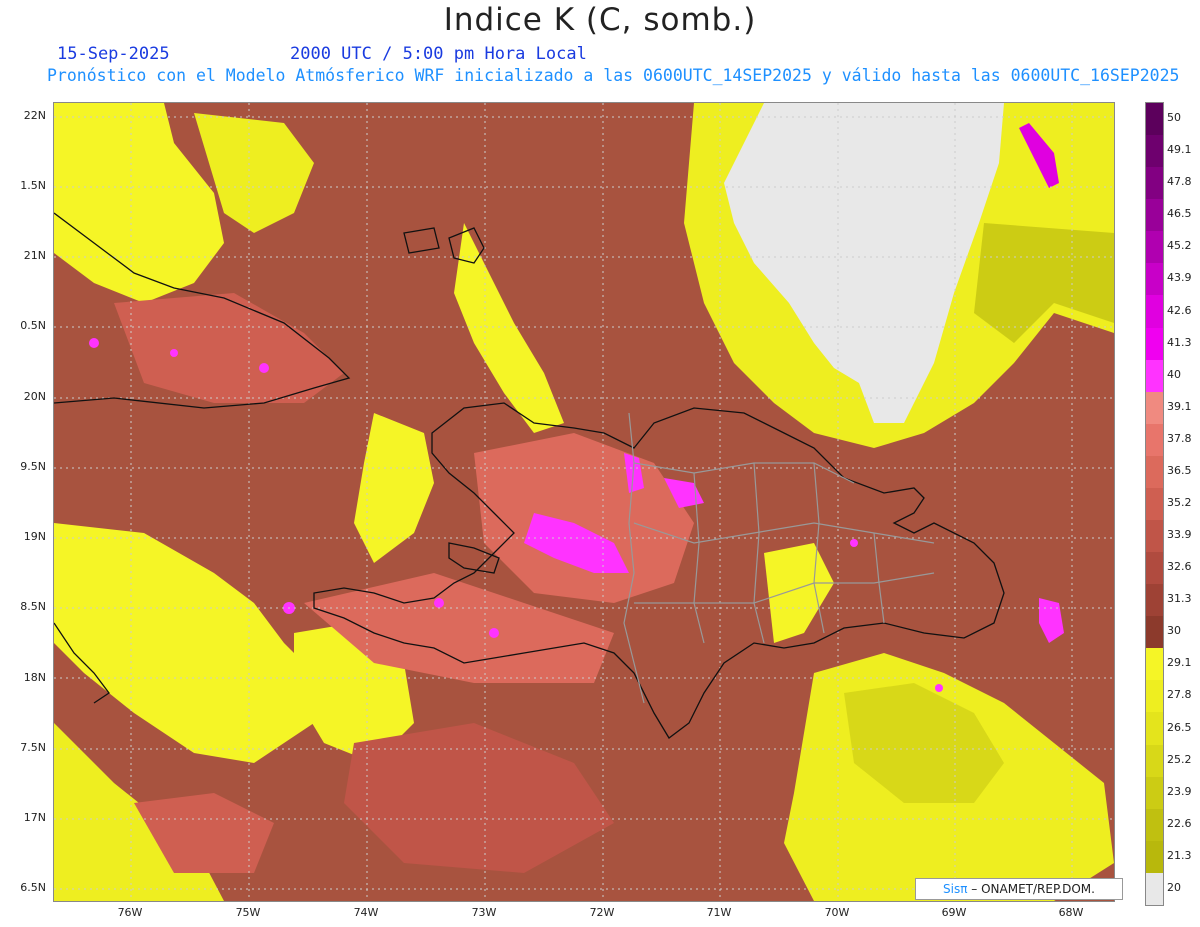 This screenshot has height=927, width=1200. What do you see at coordinates (34, 255) in the screenshot?
I see `y-tick-label: 21N` at bounding box center [34, 255].